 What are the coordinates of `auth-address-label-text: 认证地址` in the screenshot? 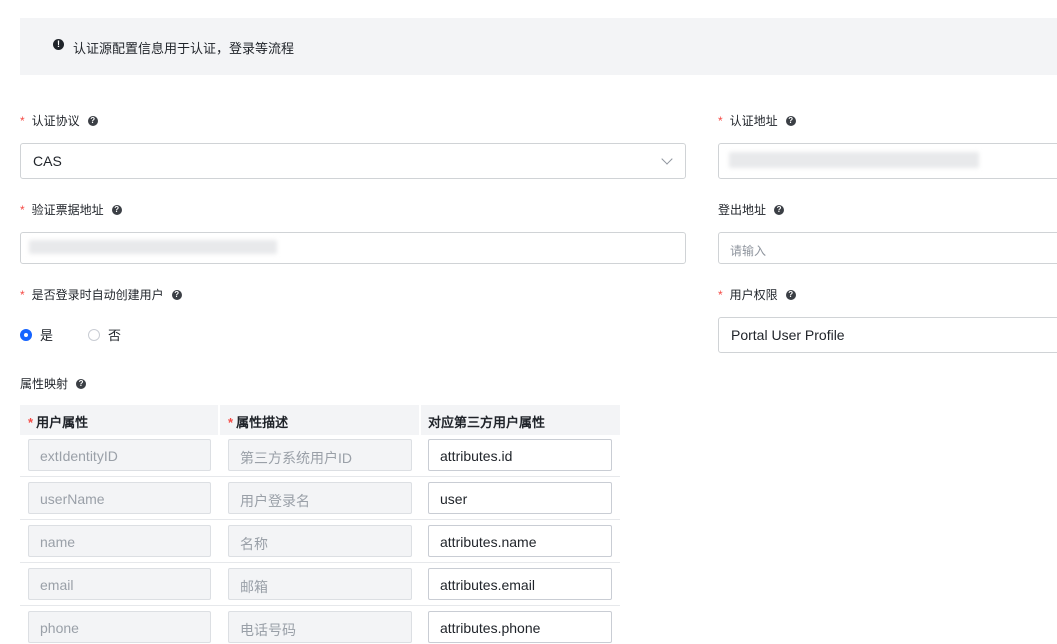 It's located at (753, 121).